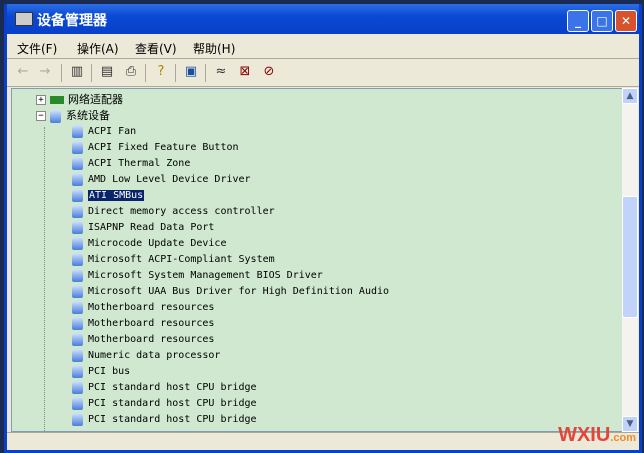  I want to click on device-item: ACPI Fixed Feature Button, so click(155, 148).